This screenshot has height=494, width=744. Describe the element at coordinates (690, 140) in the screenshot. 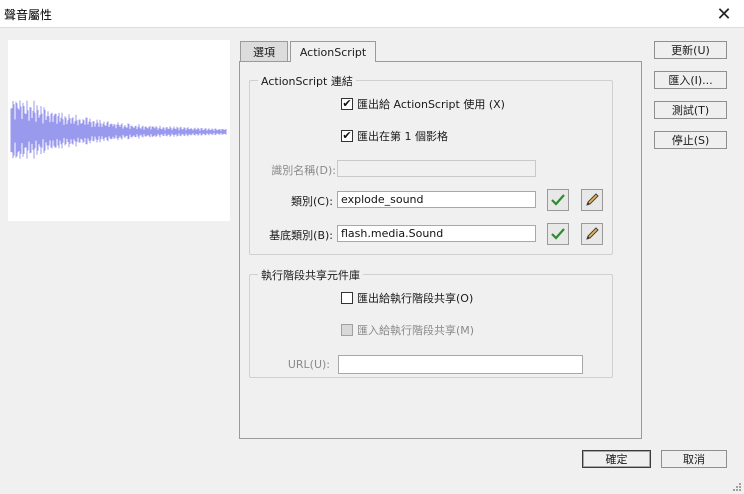

I see `stop-button: 停止(S)` at that location.